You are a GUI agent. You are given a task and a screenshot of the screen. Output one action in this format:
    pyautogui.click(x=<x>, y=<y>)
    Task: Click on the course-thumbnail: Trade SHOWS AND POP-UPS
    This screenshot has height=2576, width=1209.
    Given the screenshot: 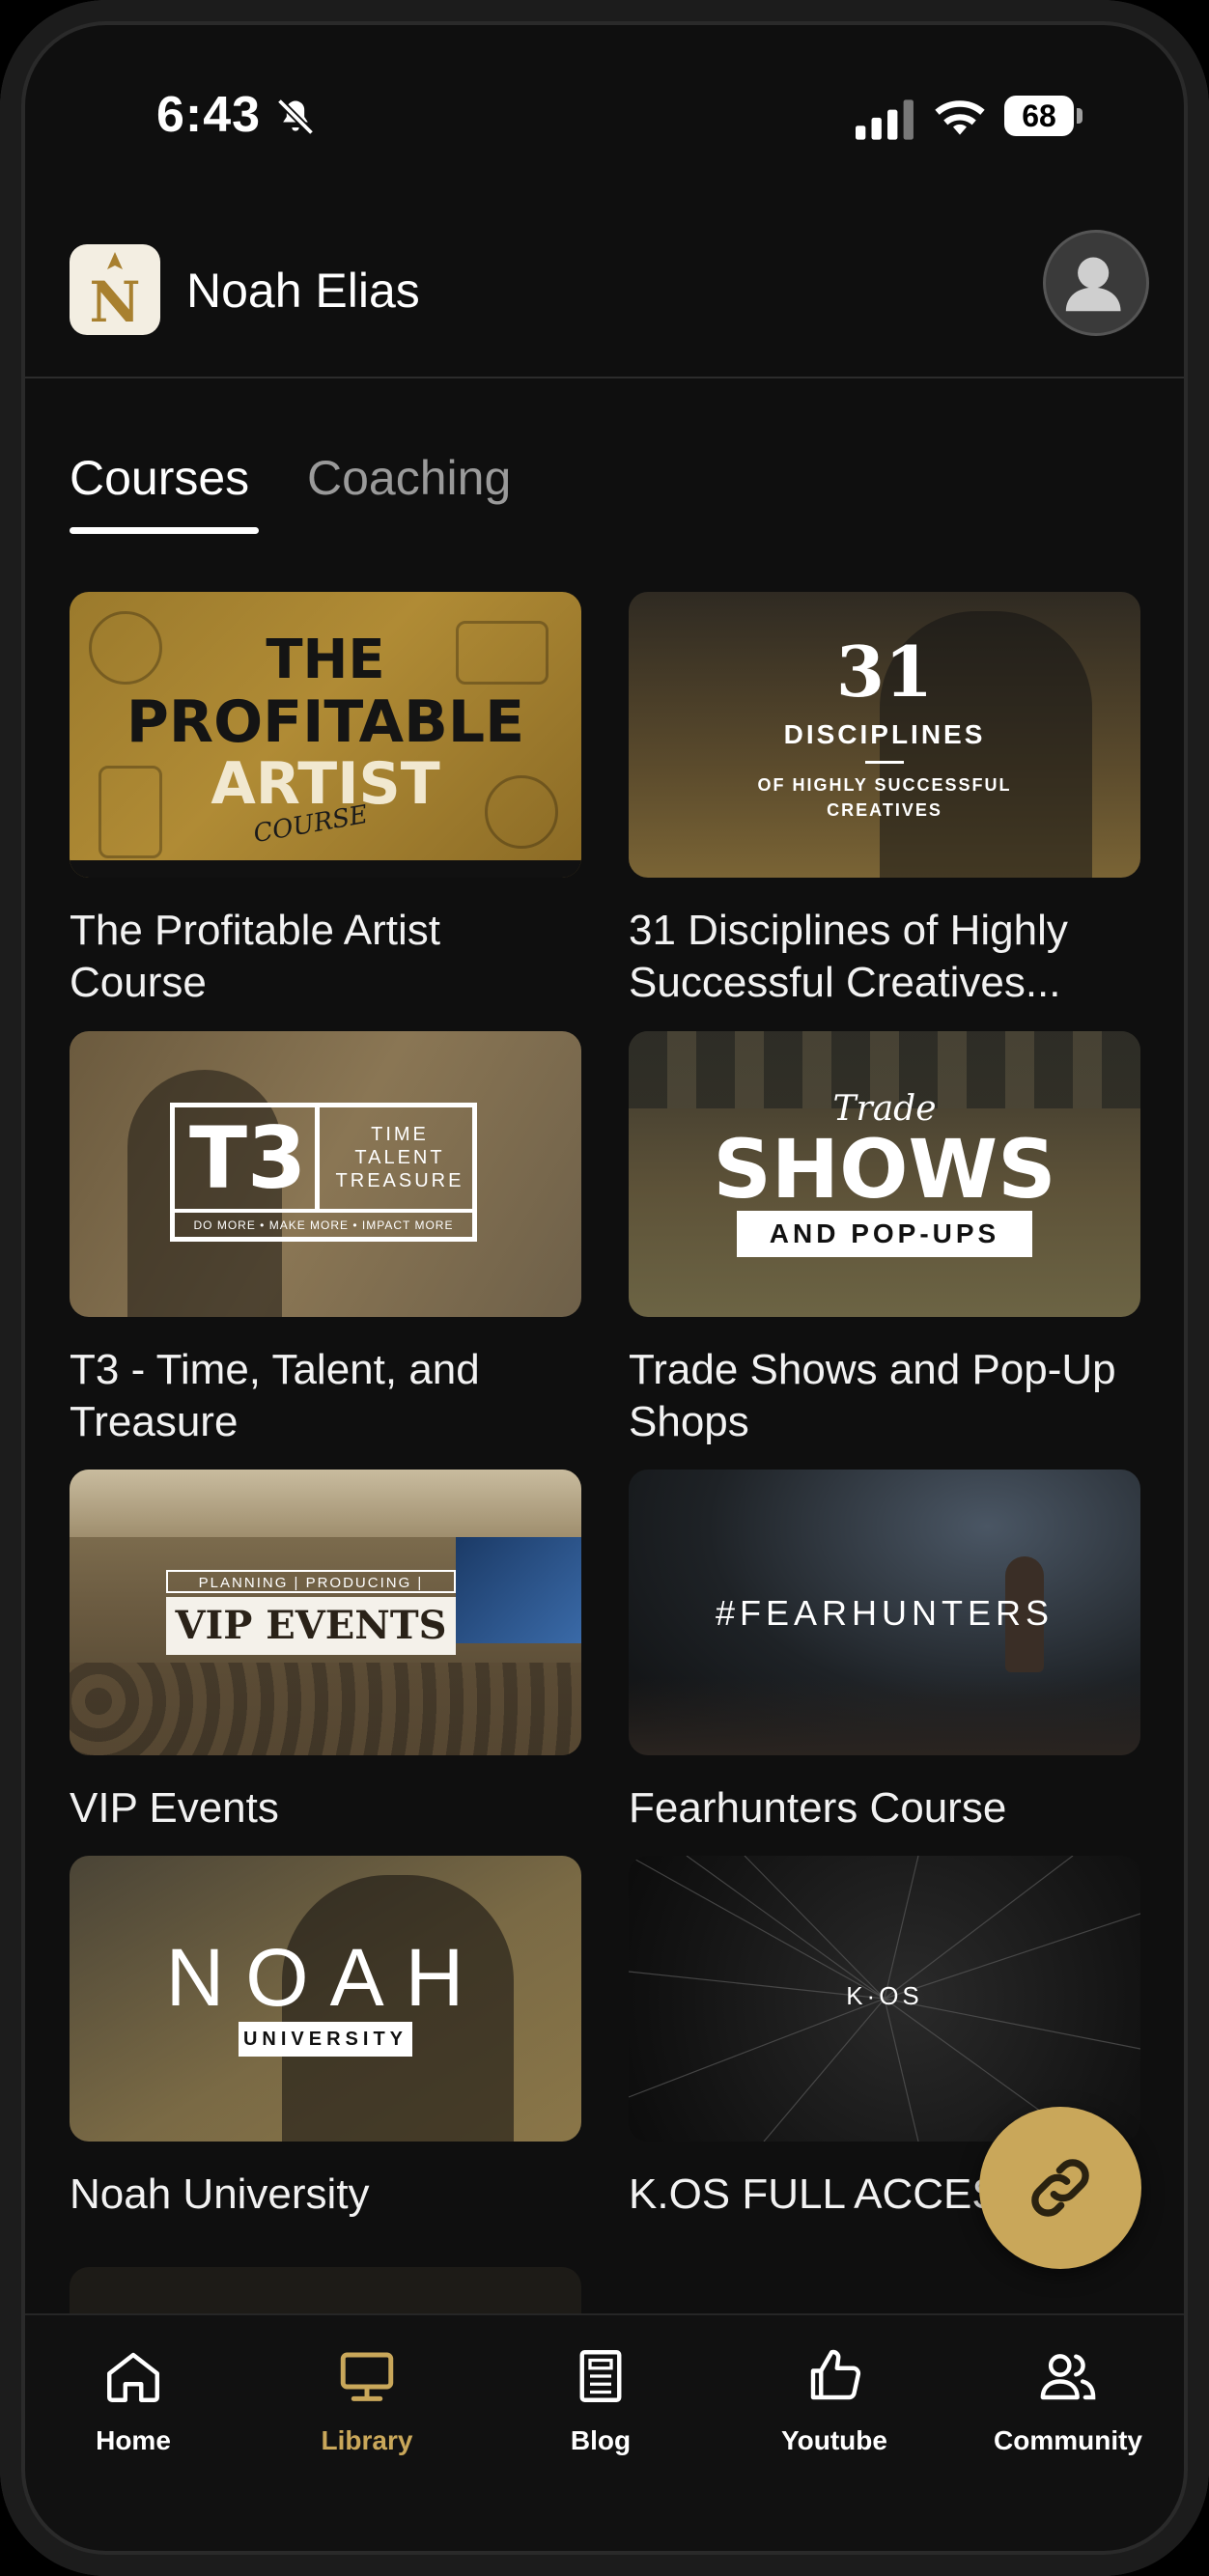 What is the action you would take?
    pyautogui.click(x=884, y=1174)
    